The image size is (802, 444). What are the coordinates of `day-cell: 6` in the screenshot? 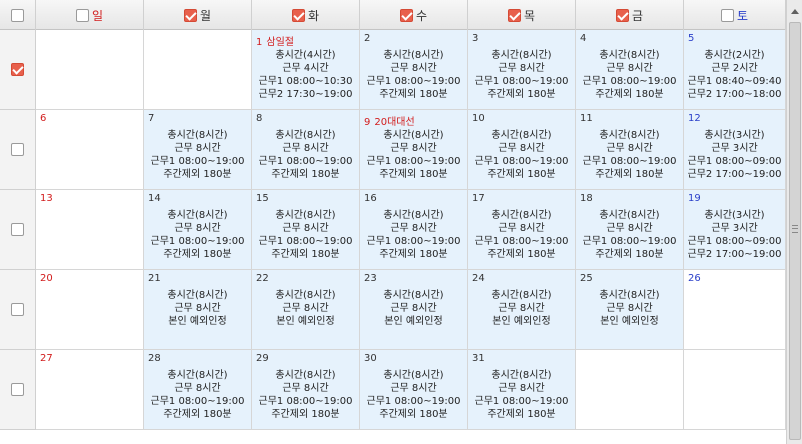 It's located at (90, 150).